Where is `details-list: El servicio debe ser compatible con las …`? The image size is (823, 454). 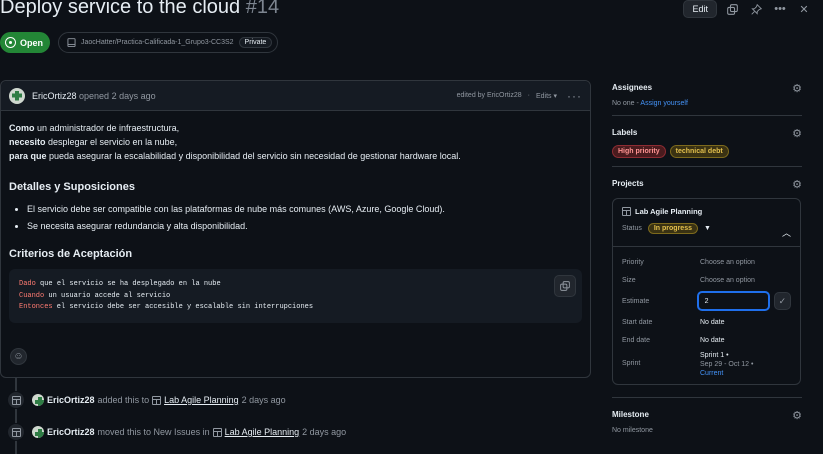 details-list: El servicio debe ser compatible con las … is located at coordinates (304, 217).